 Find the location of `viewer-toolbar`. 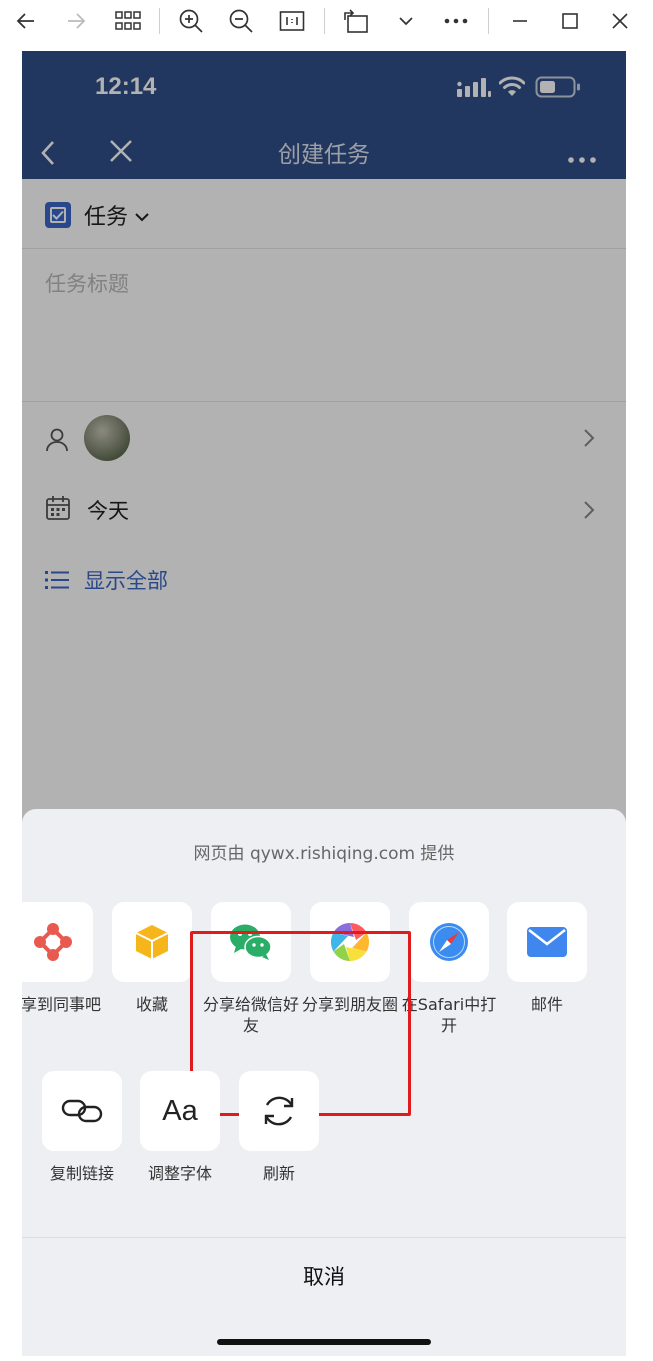

viewer-toolbar is located at coordinates (326, 21).